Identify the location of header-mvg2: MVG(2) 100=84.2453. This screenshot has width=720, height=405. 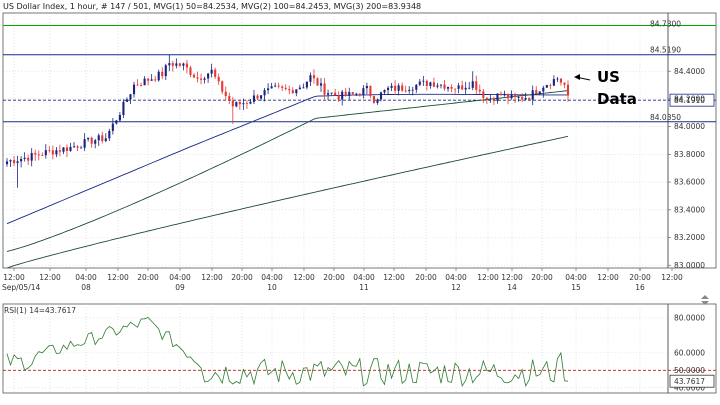
(285, 6).